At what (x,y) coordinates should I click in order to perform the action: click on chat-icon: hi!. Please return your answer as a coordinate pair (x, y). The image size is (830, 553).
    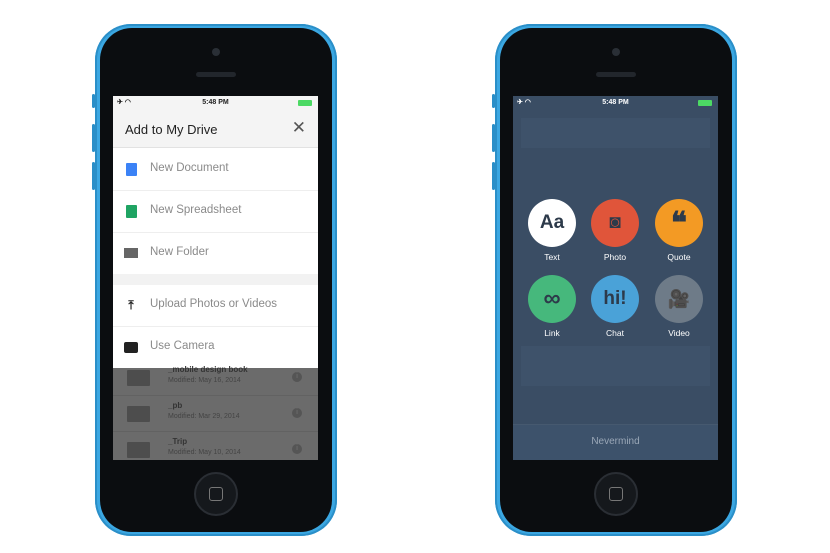
    Looking at the image, I should click on (615, 299).